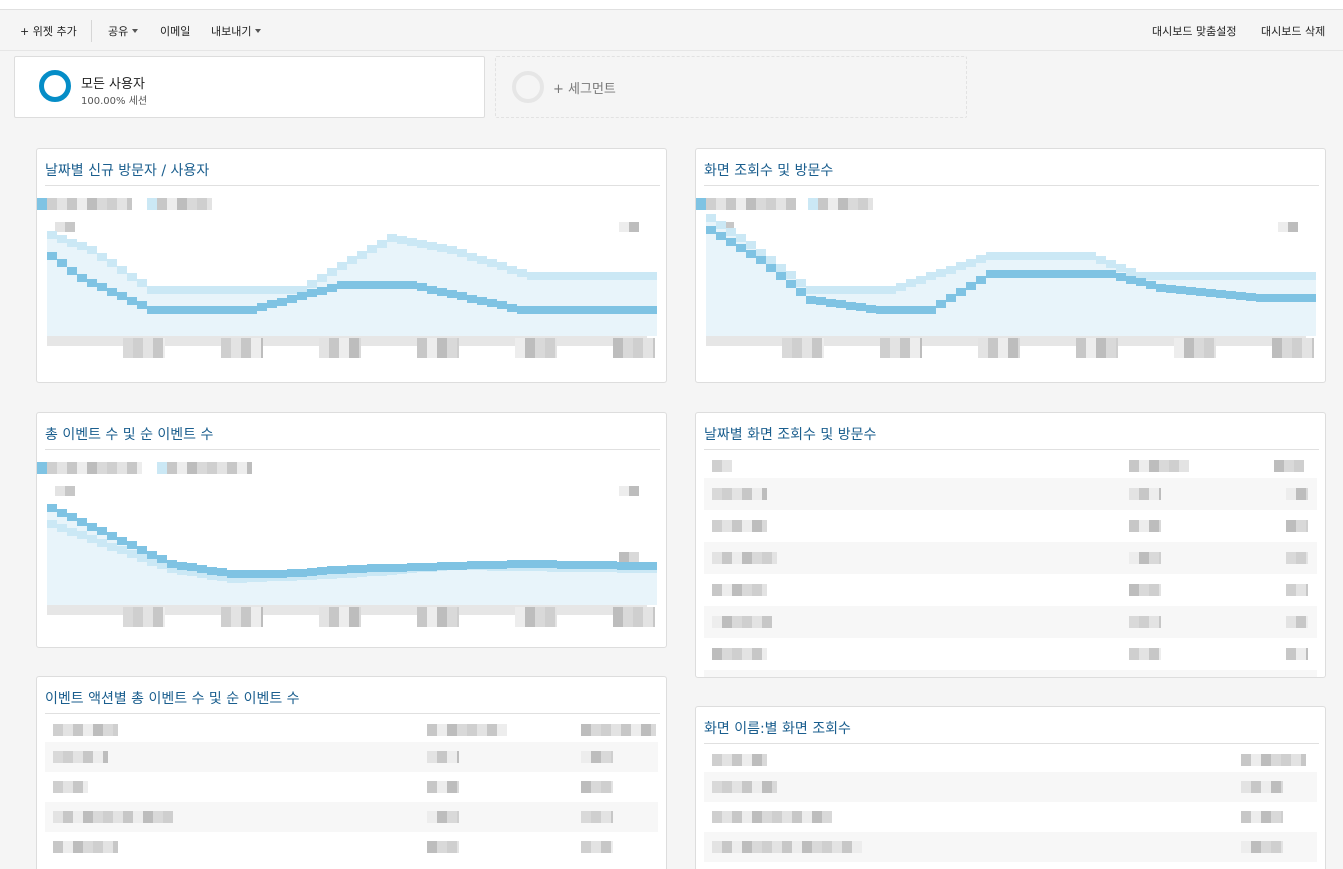 This screenshot has height=869, width=1343. I want to click on empty-segment-ring-icon, so click(528, 87).